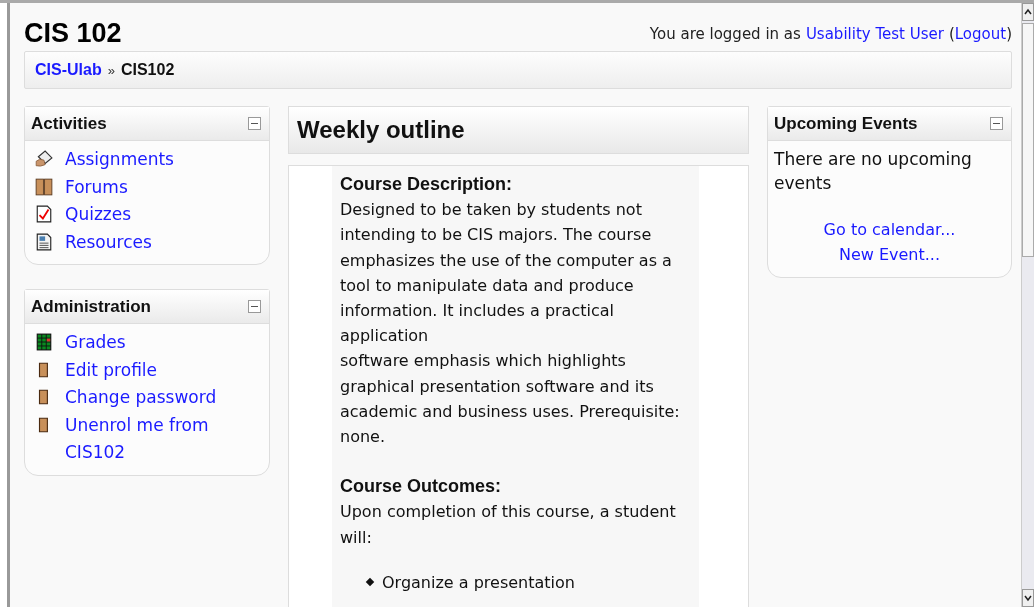  I want to click on section-title: Weekly outline, so click(381, 130).